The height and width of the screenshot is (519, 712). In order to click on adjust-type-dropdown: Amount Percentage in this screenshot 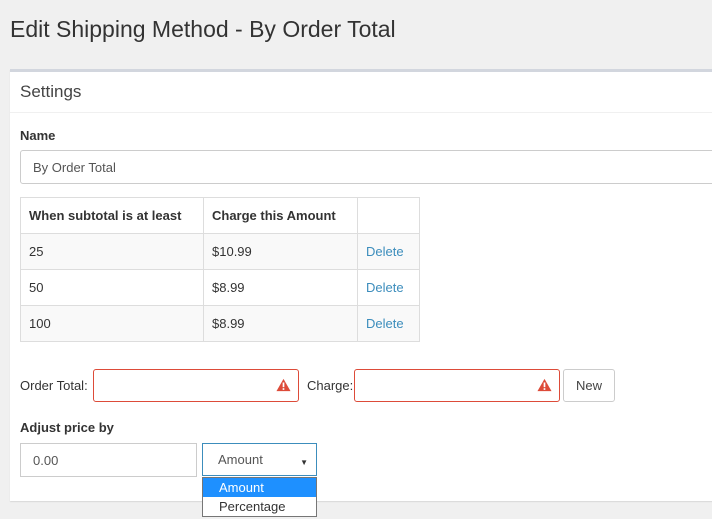, I will do `click(259, 497)`.